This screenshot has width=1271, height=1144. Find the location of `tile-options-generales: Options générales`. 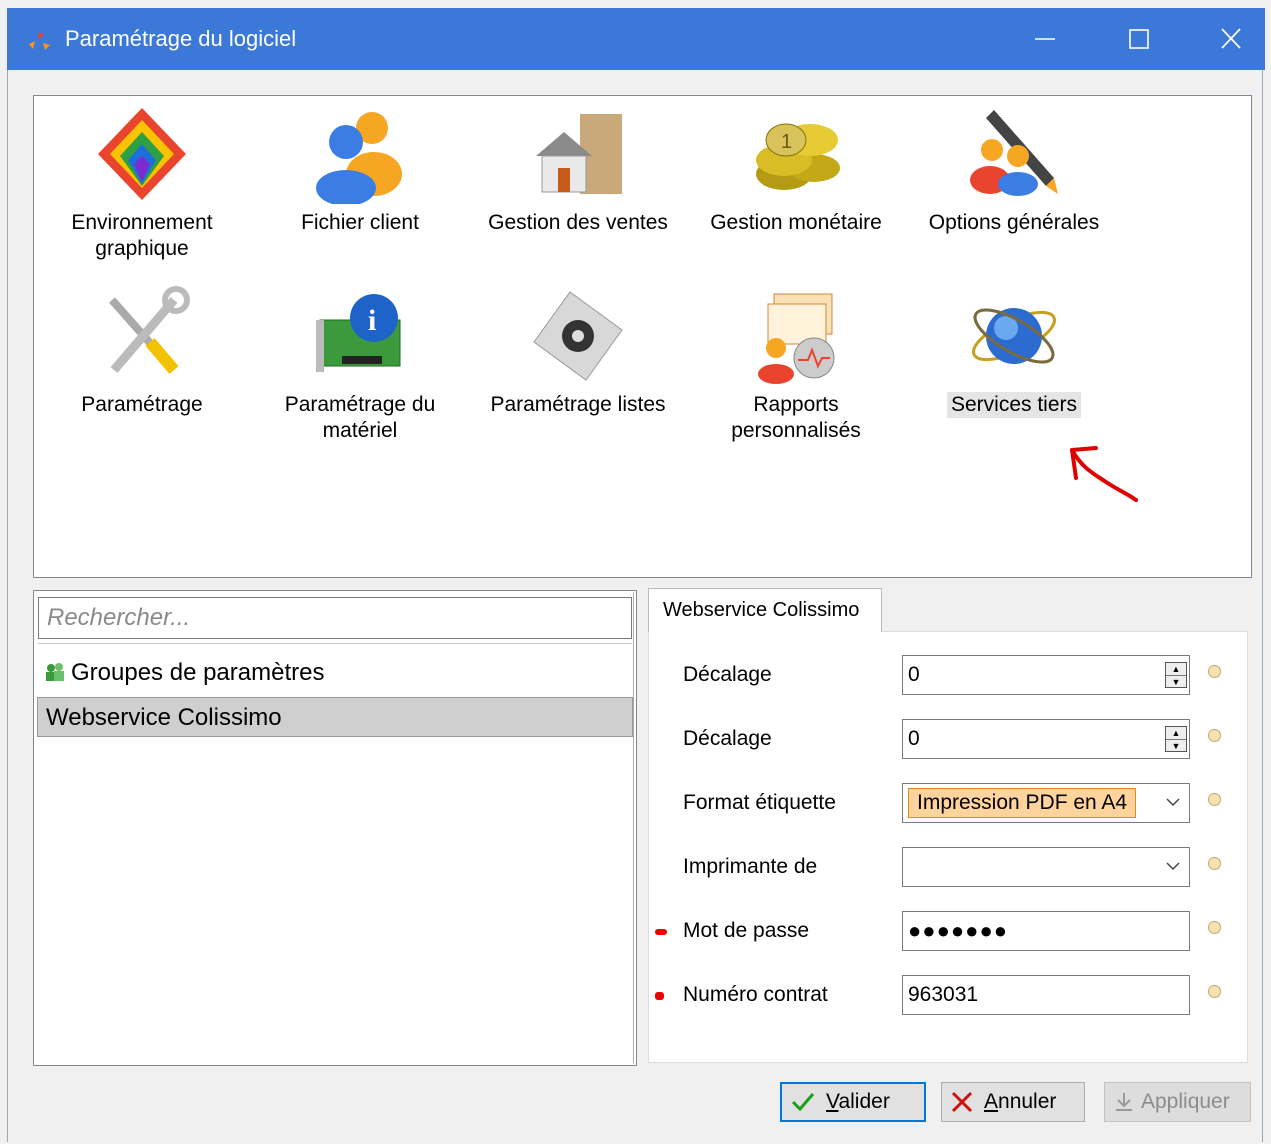

tile-options-generales: Options générales is located at coordinates (1014, 170).